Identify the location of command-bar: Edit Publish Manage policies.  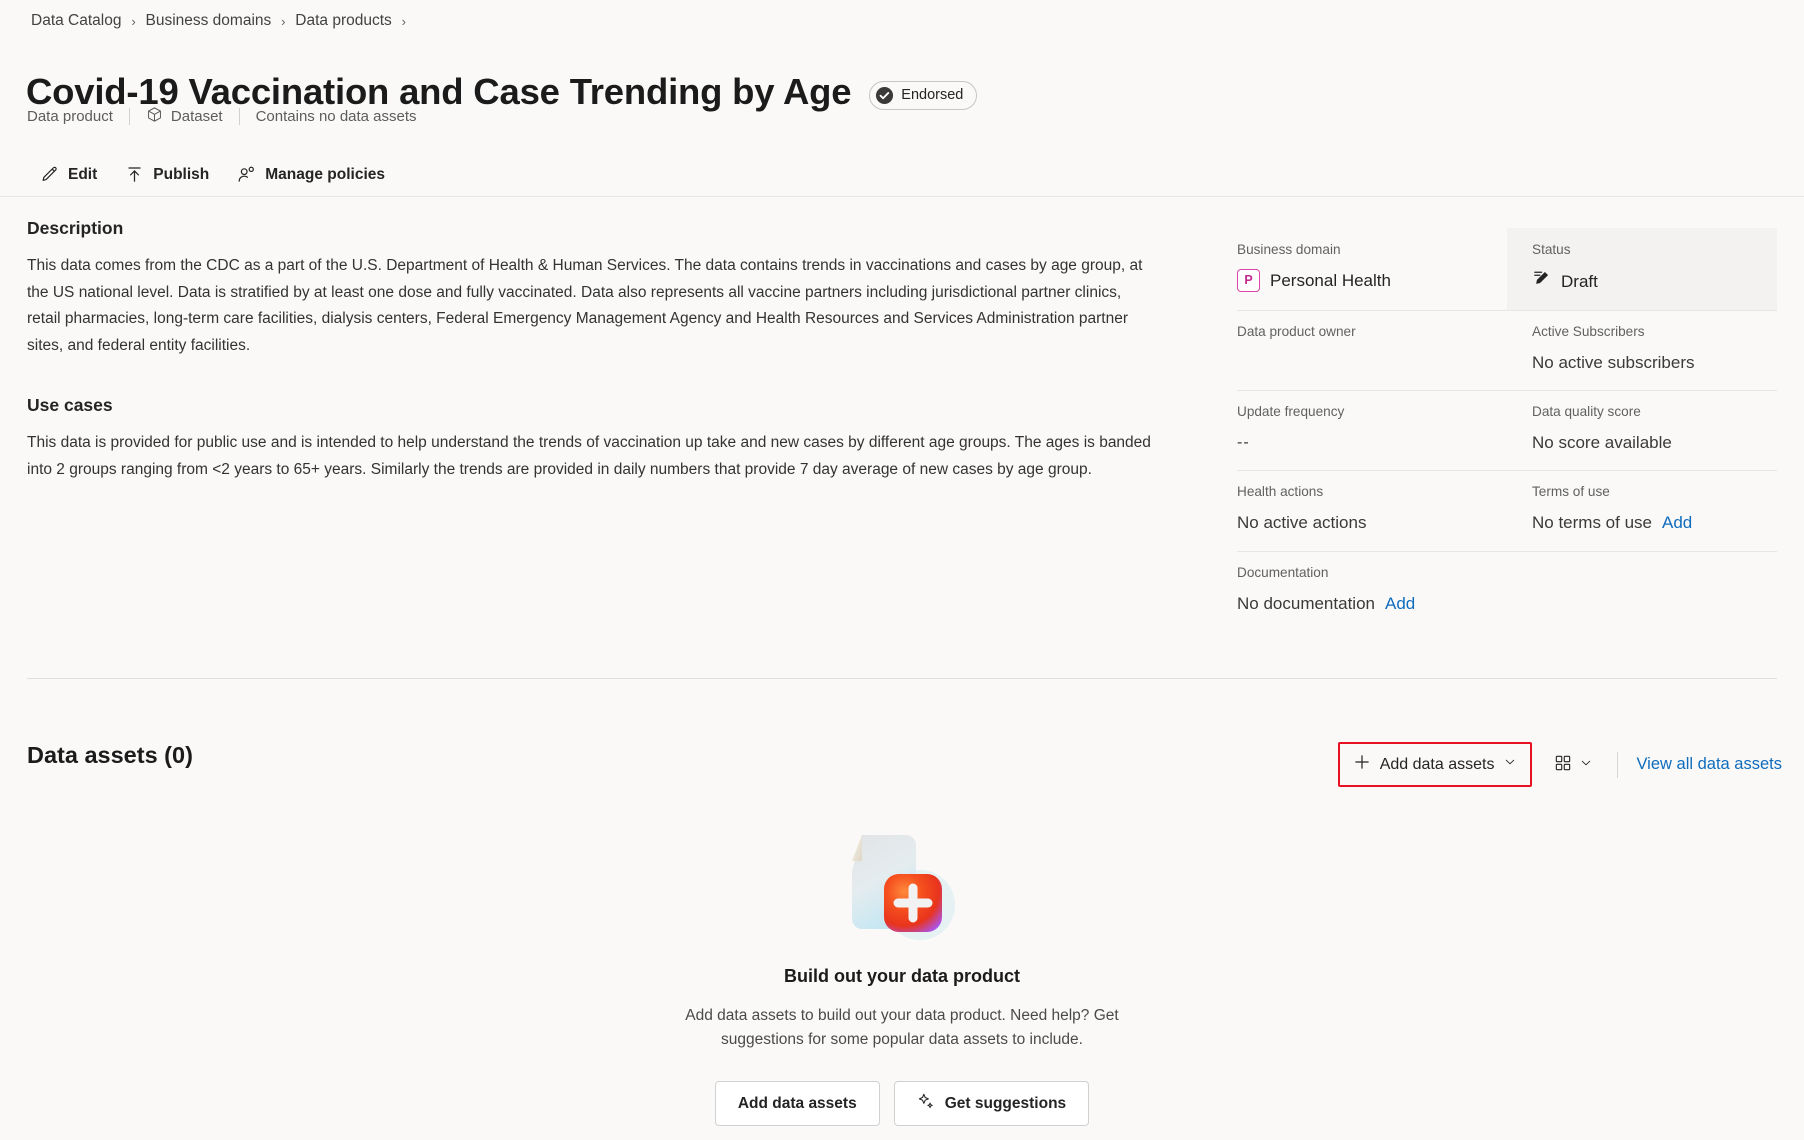
(212, 174).